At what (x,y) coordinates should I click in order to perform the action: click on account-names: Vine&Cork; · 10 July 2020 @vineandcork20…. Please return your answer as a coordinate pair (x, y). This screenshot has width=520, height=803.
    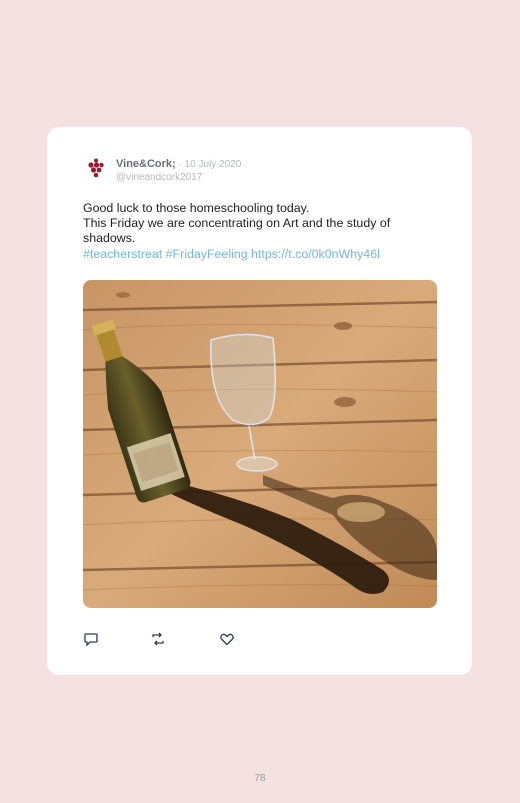
    Looking at the image, I should click on (178, 170).